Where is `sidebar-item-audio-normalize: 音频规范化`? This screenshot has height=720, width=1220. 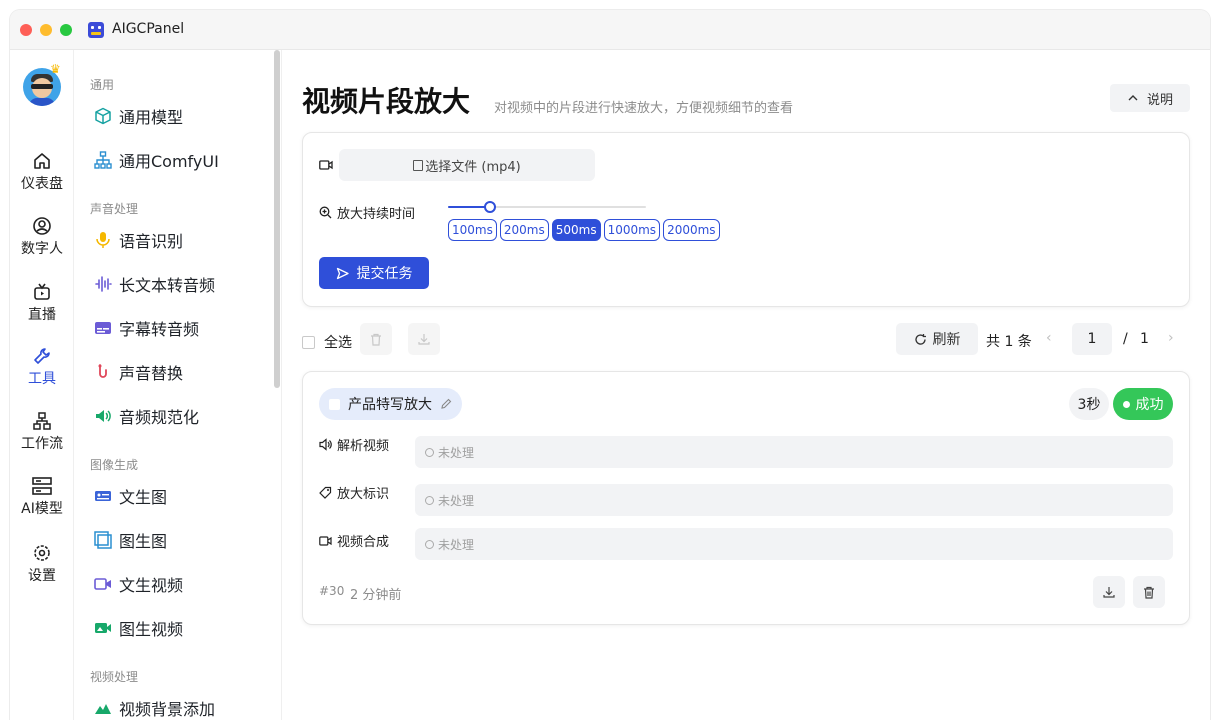 sidebar-item-audio-normalize: 音频规范化 is located at coordinates (146, 416).